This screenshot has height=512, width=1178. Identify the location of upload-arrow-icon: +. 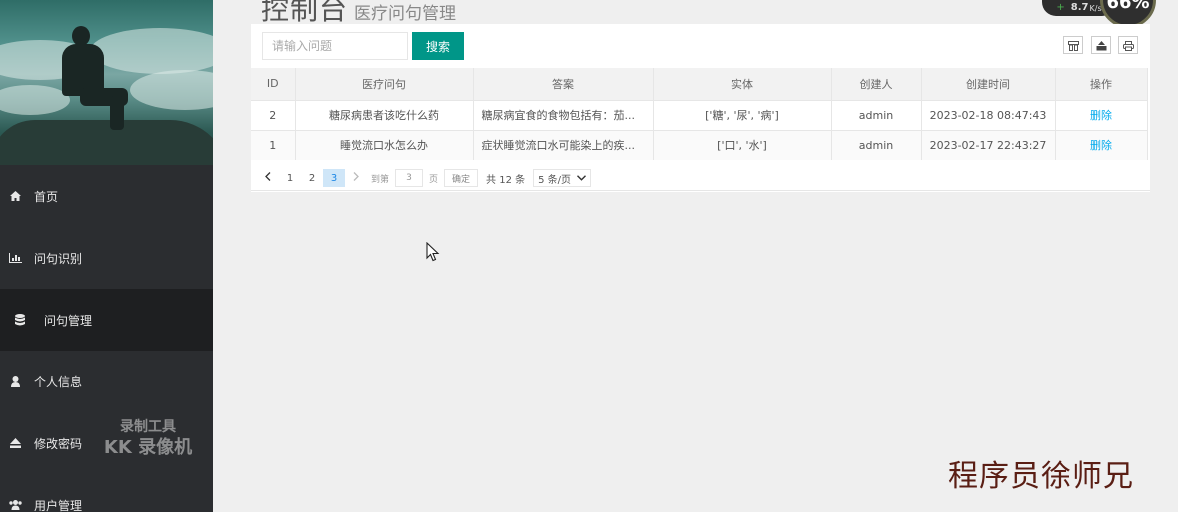
(1060, 7).